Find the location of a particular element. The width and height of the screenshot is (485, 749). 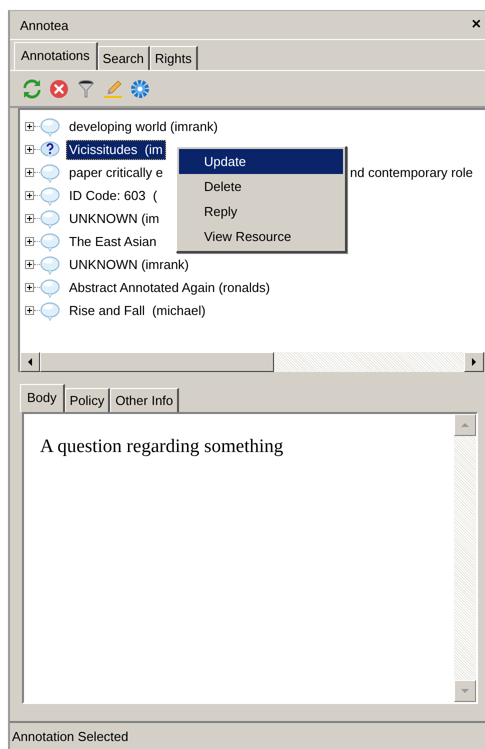

tree-item: Vicissitudes (im is located at coordinates (116, 150).